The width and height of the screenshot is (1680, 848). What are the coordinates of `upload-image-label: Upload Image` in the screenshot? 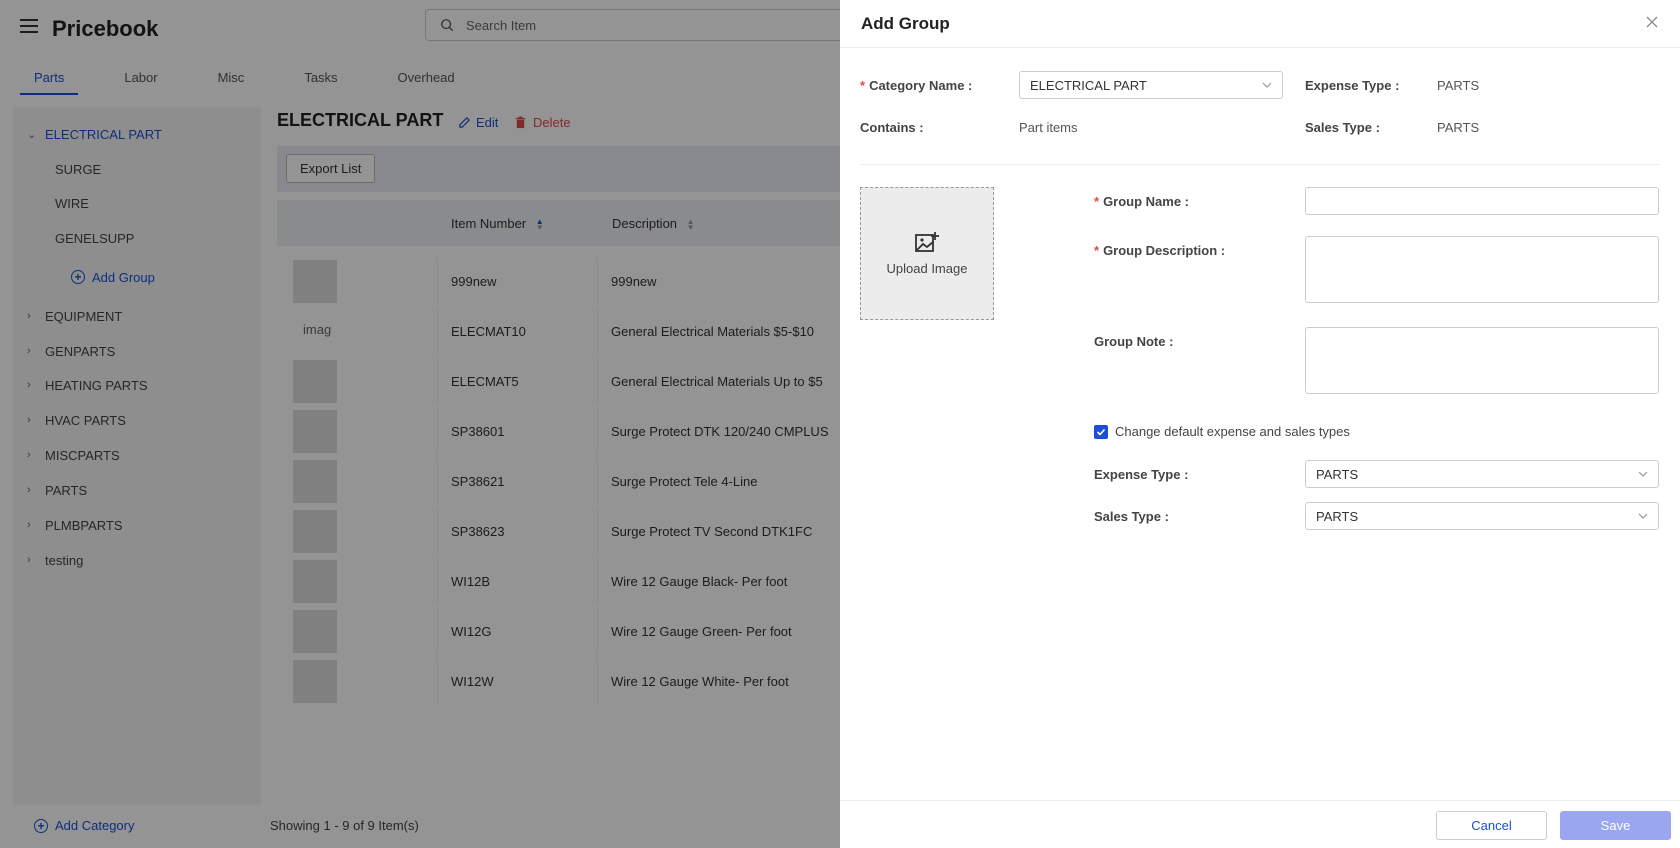 It's located at (927, 268).